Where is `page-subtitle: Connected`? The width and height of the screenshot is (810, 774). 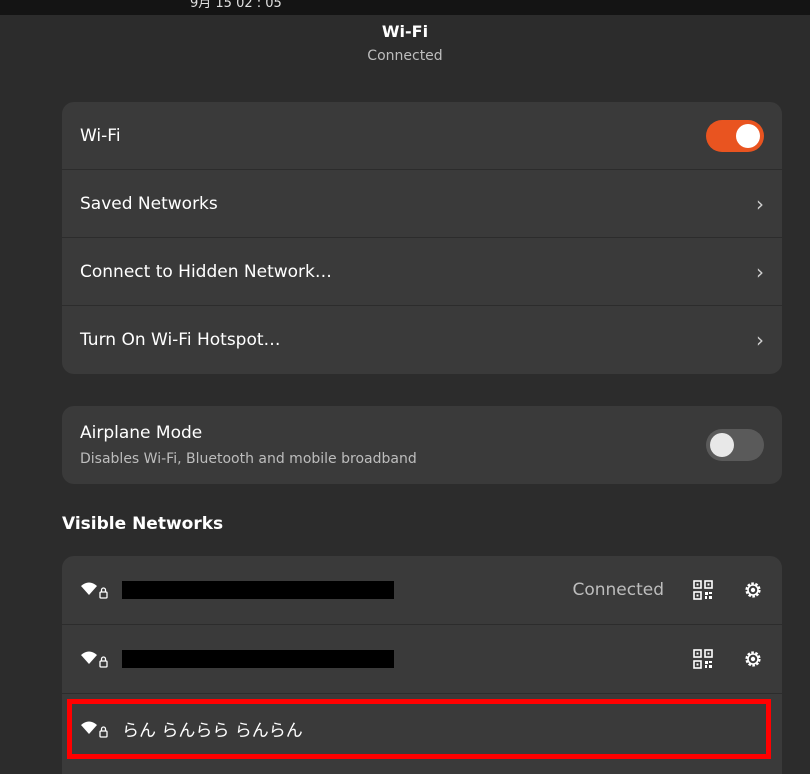 page-subtitle: Connected is located at coordinates (405, 56).